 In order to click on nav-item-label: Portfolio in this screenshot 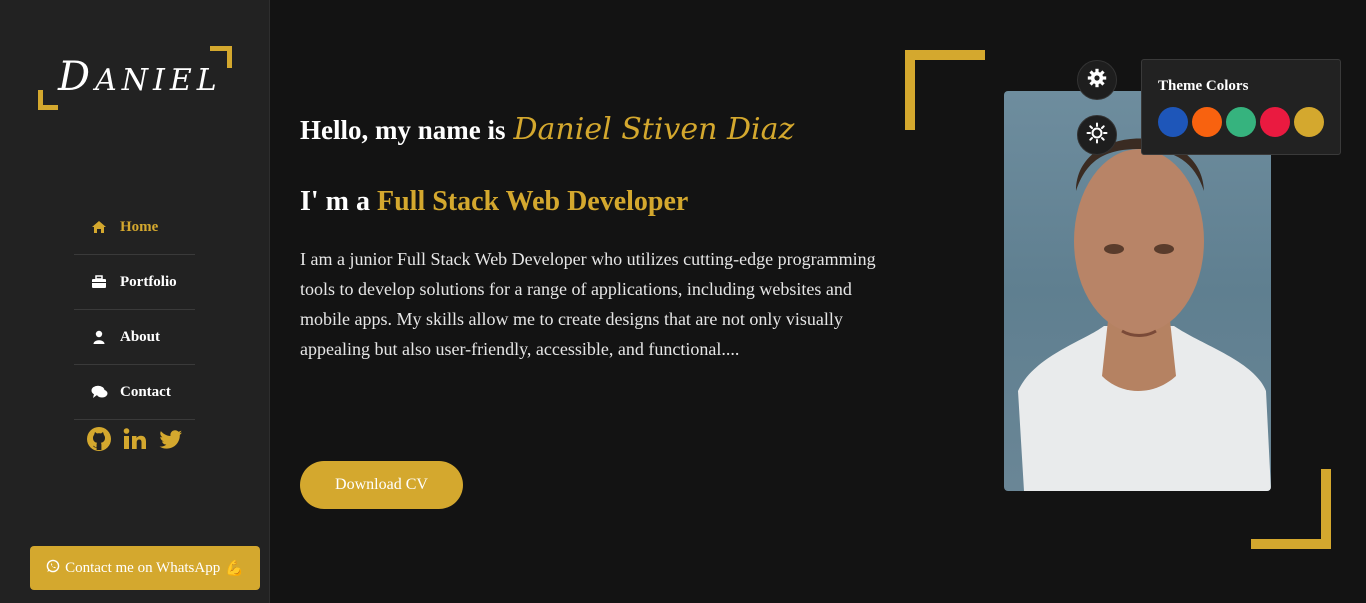, I will do `click(148, 281)`.